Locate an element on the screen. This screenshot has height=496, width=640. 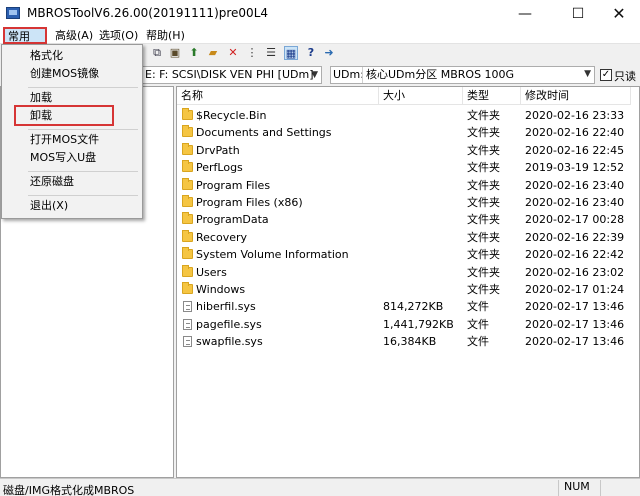
delete-icon: ✕ is located at coordinates (233, 53).